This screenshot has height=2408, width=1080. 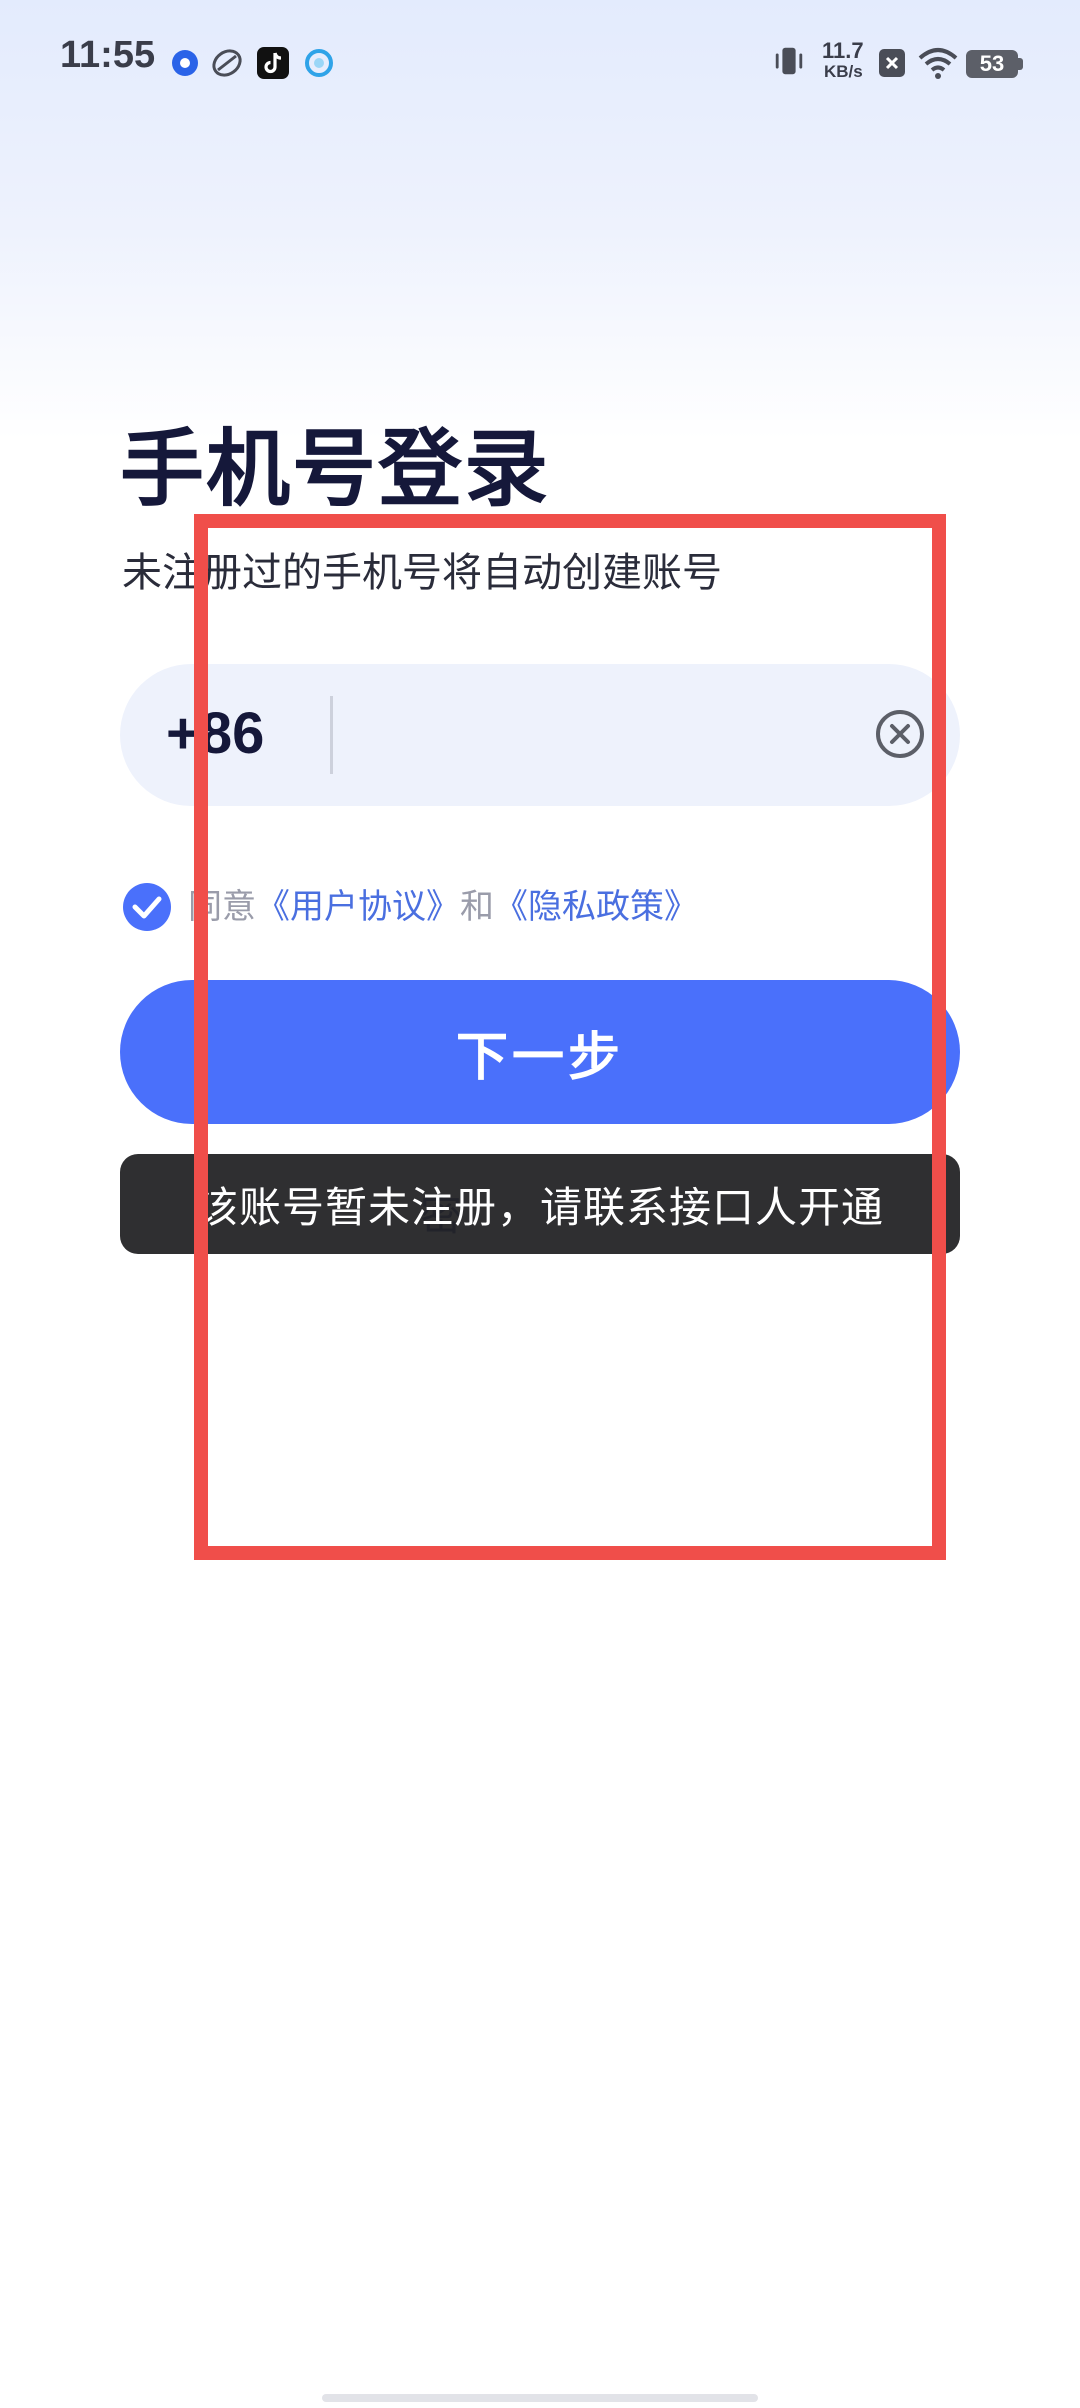 I want to click on battery-cap, so click(x=1020, y=64).